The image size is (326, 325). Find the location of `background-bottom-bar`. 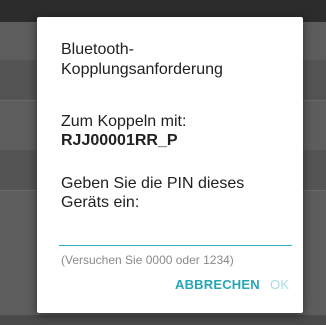

background-bottom-bar is located at coordinates (163, 320).